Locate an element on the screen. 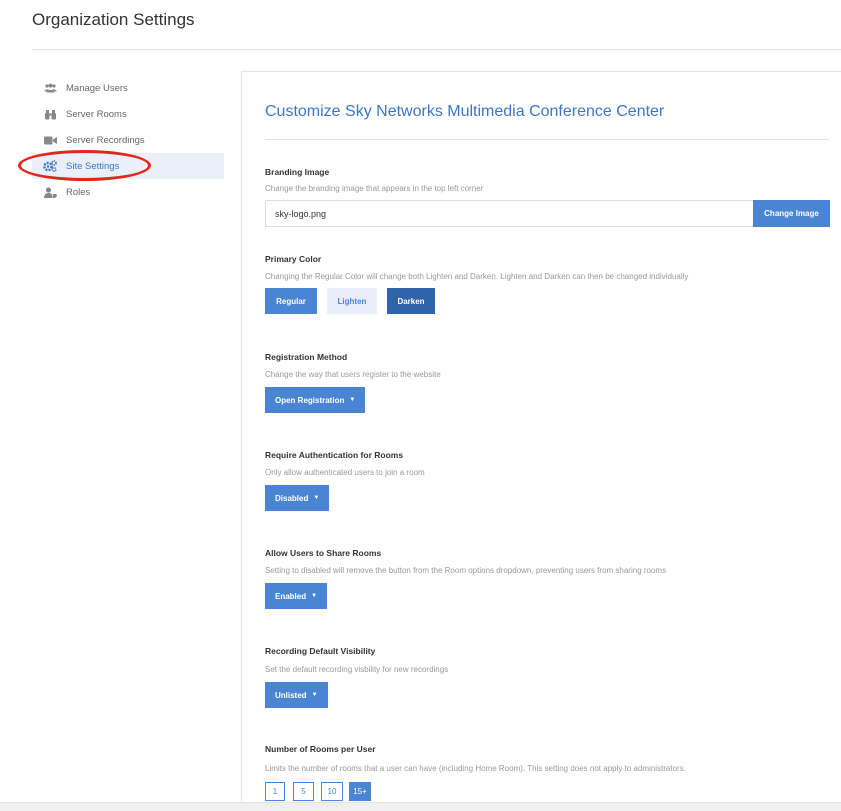 This screenshot has width=841, height=811. sidebar-item-label: Server Rooms is located at coordinates (96, 114).